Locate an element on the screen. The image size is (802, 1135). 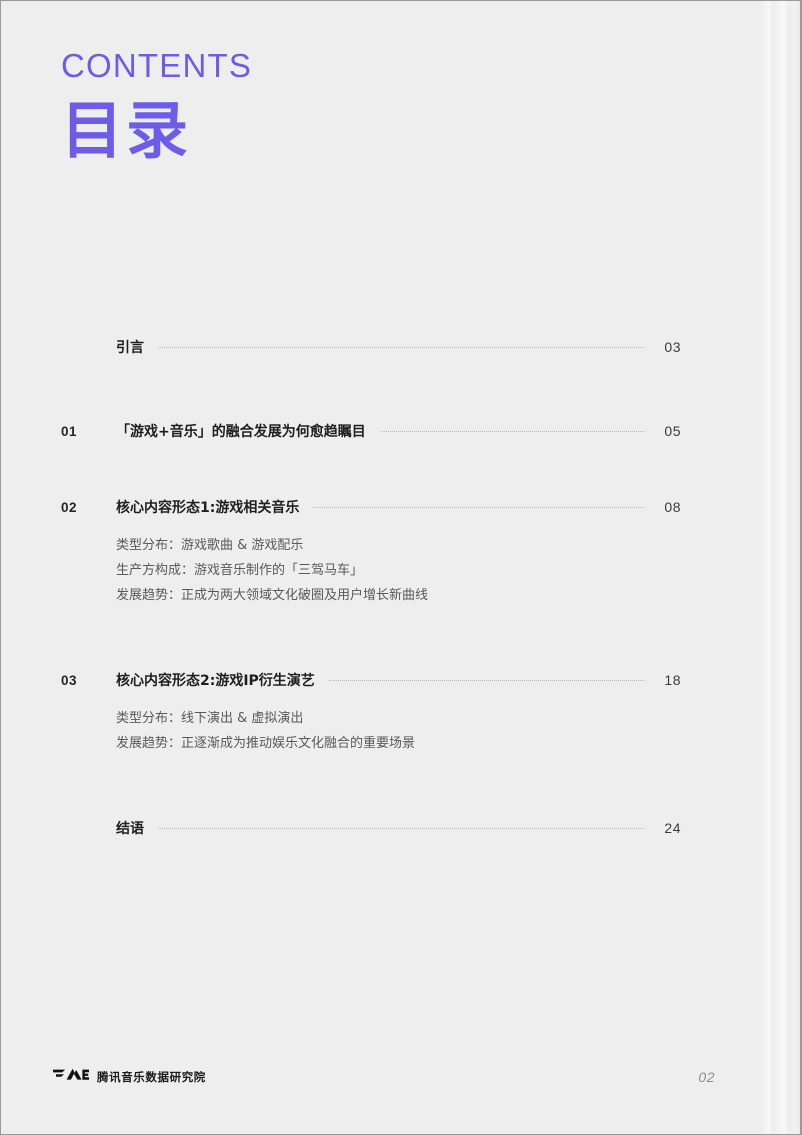
toc-entry-page: 03 is located at coordinates (672, 347).